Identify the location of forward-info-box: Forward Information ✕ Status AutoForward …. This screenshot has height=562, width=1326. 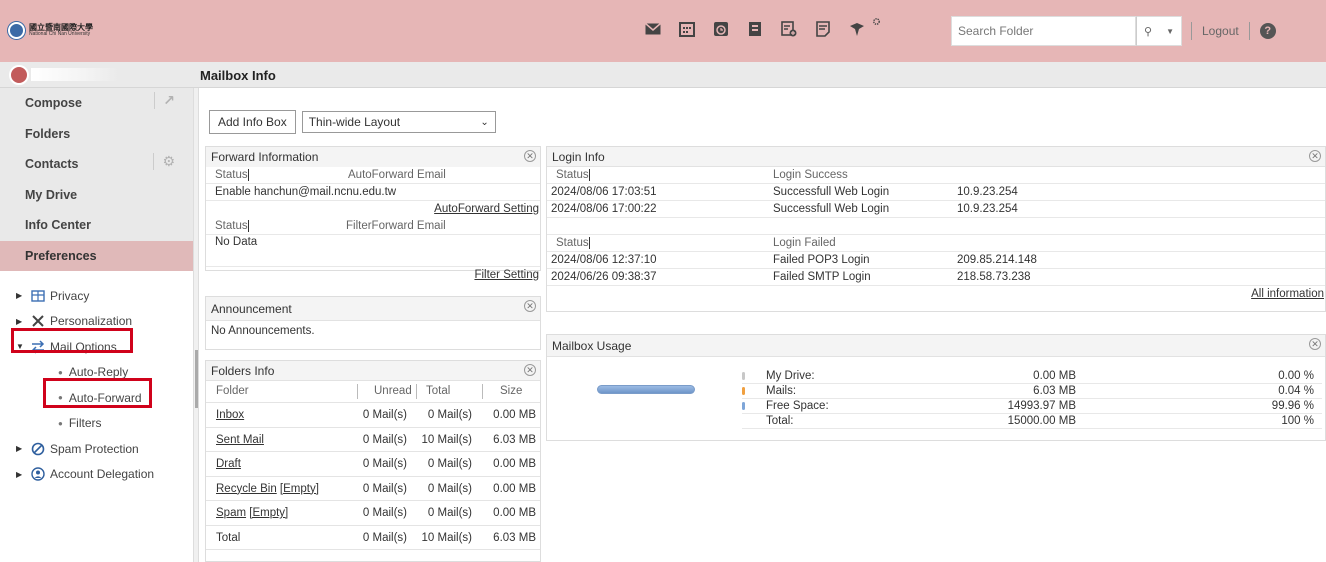
(373, 213).